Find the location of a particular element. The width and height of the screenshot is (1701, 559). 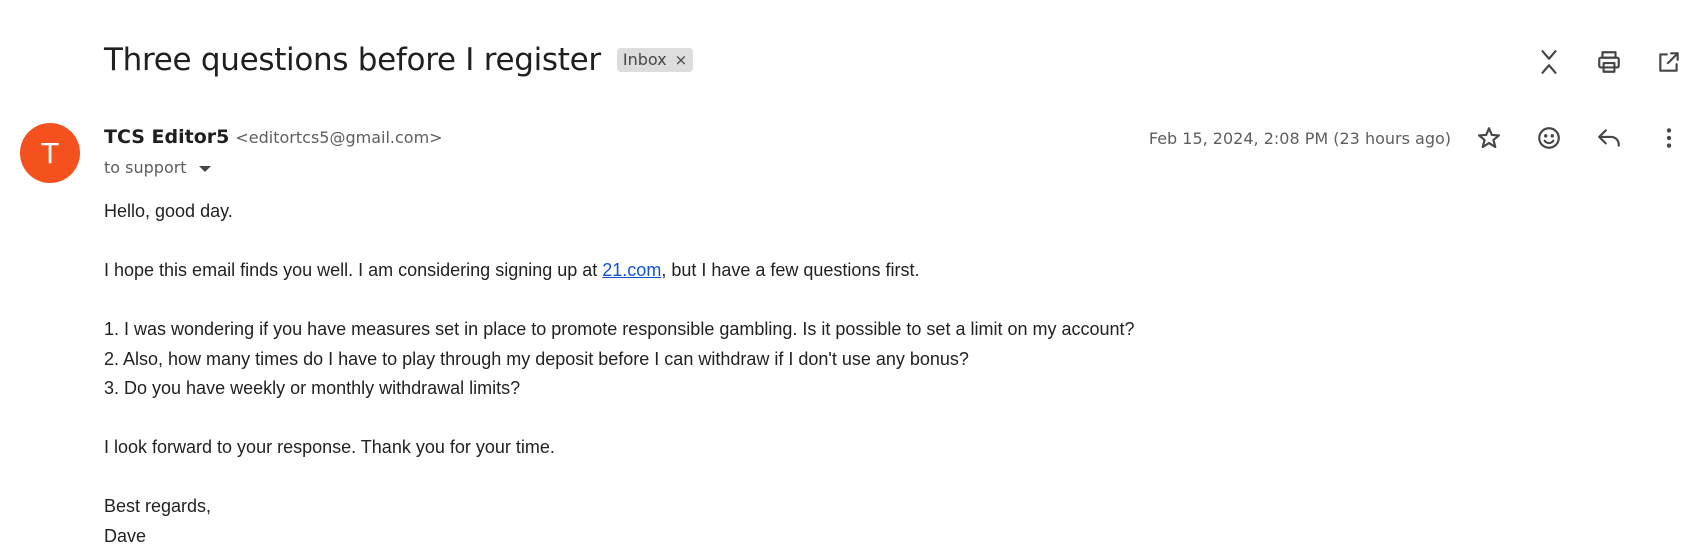

body-greeting: Hello, good day. is located at coordinates (168, 211).